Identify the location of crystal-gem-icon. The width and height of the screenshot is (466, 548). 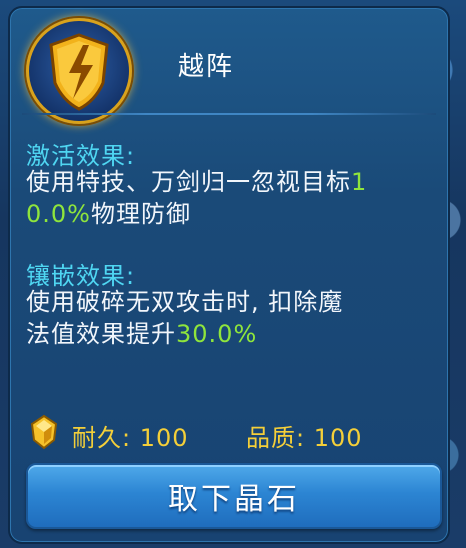
(44, 432).